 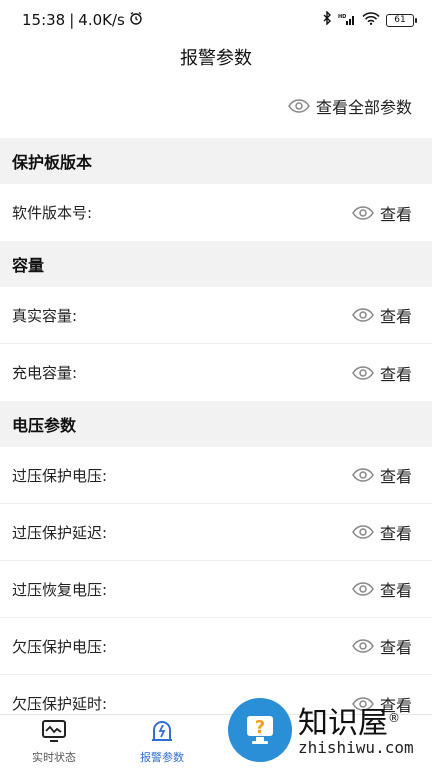 What do you see at coordinates (216, 315) in the screenshot?
I see `param-row: 真实容量: 查看` at bounding box center [216, 315].